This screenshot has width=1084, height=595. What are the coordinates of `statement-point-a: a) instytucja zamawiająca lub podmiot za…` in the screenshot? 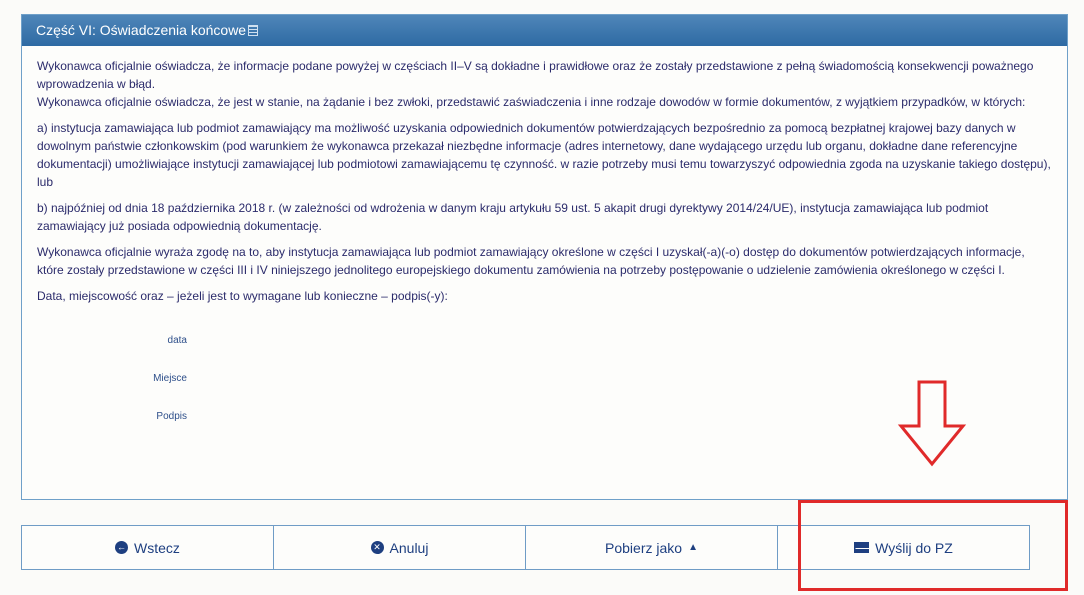 It's located at (544, 155).